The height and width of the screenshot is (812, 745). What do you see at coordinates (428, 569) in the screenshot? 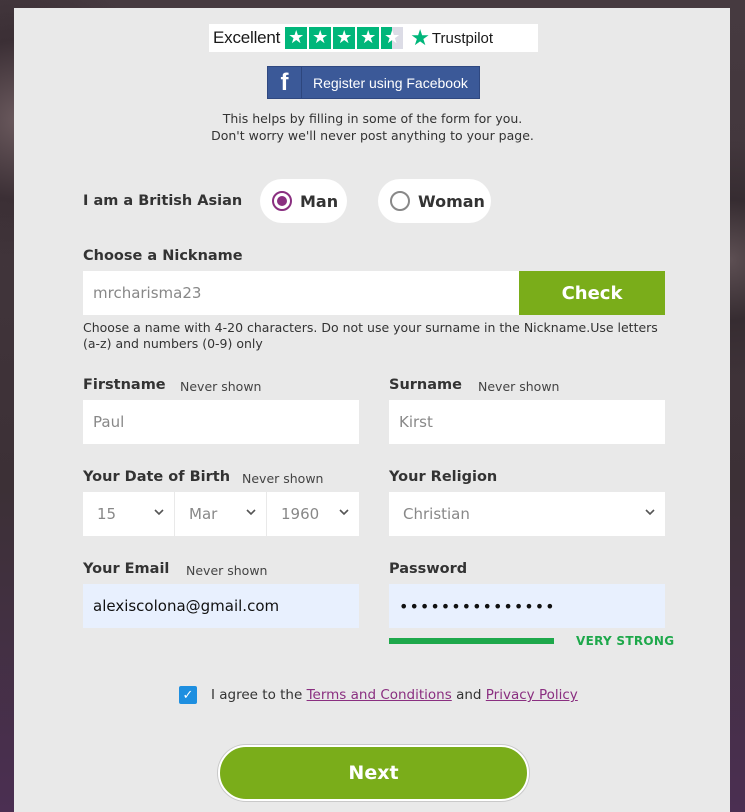
I see `password-label: Password` at bounding box center [428, 569].